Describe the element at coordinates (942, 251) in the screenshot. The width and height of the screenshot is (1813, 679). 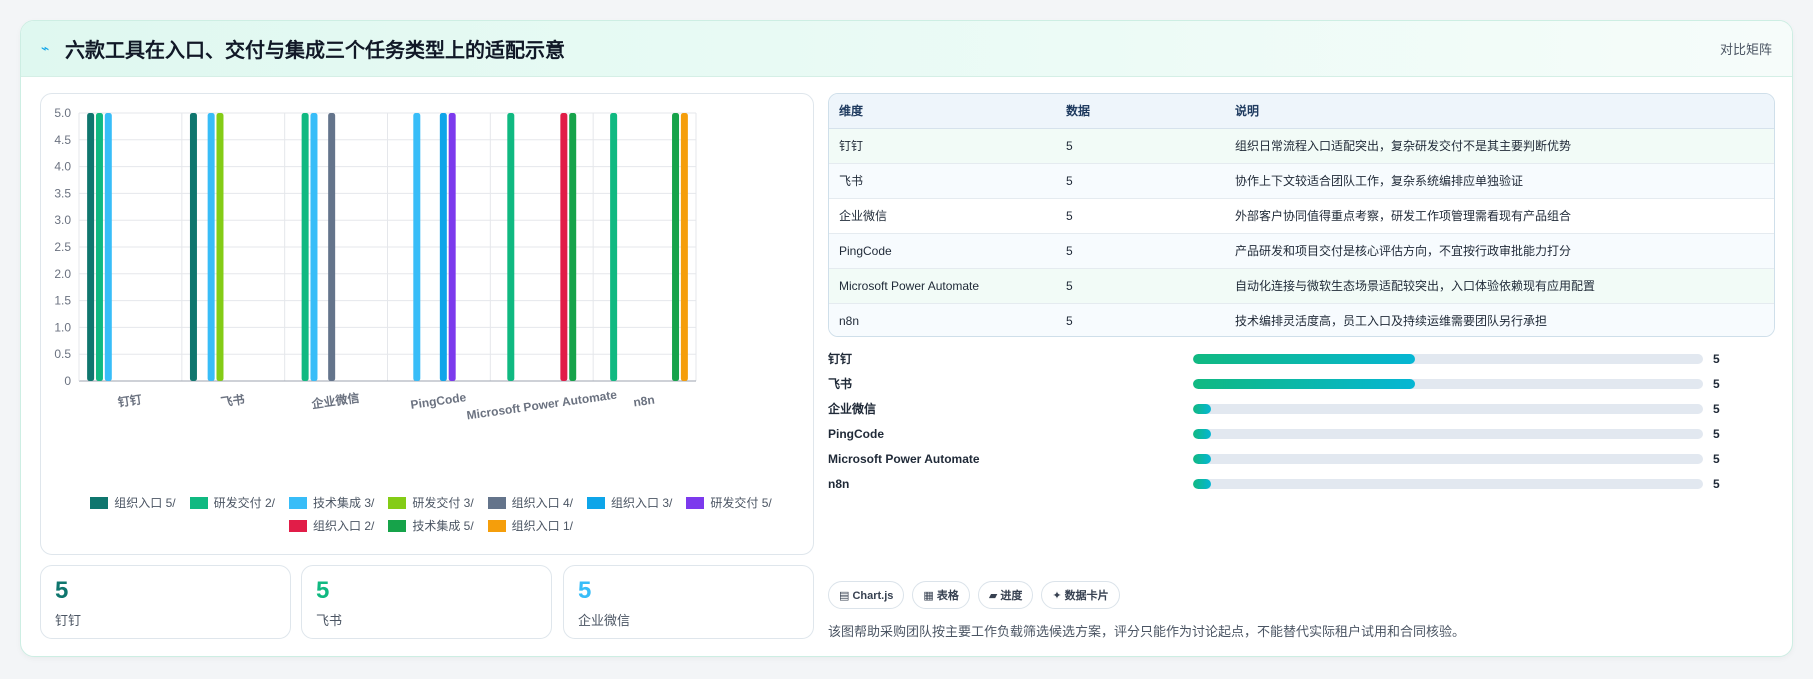
I see `table-cell: PingCode` at that location.